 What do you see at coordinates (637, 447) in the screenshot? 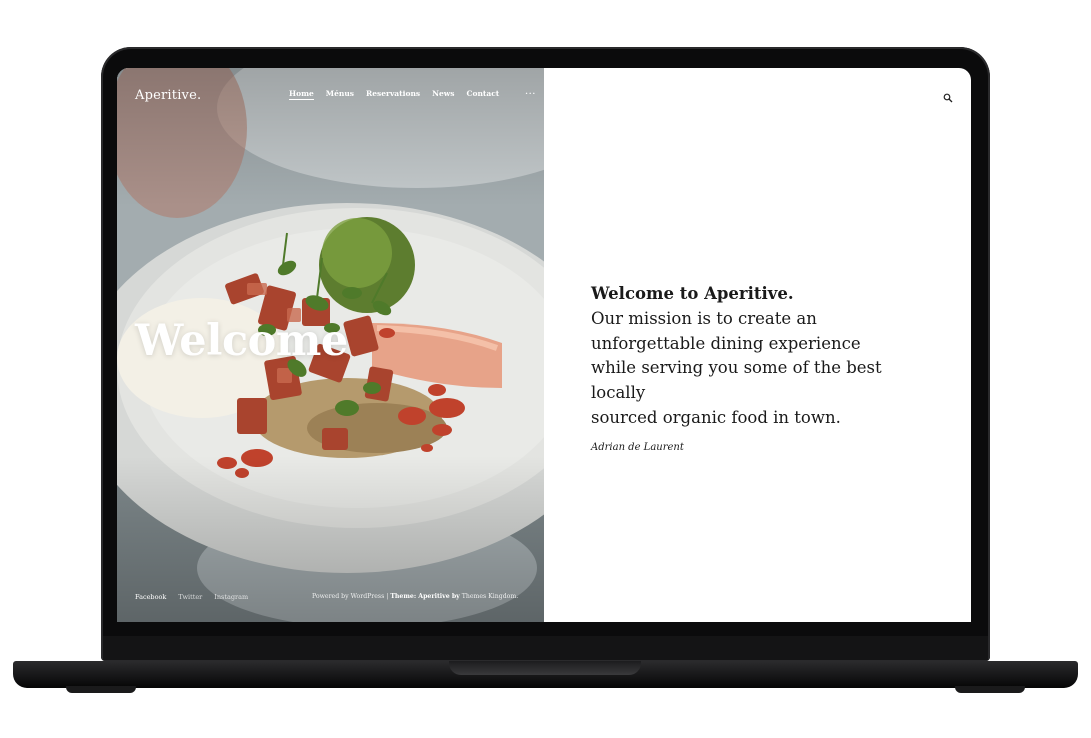
I see `author-signature: Adrian de Laurent` at bounding box center [637, 447].